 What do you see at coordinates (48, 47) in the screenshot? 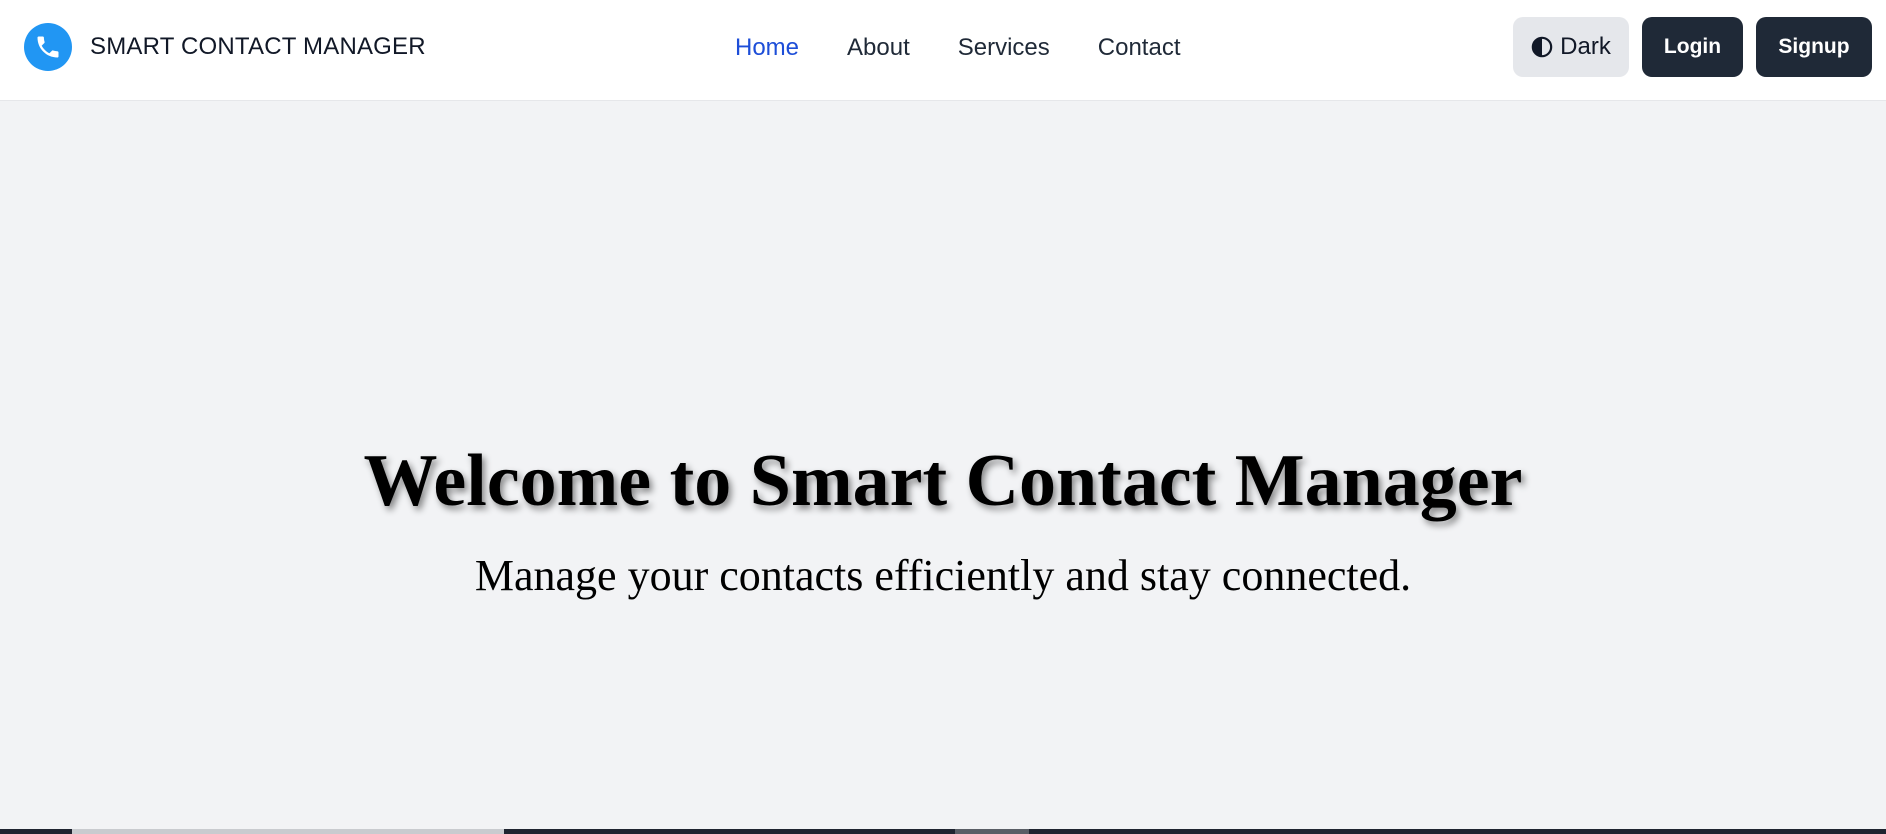
I see `phone-icon` at bounding box center [48, 47].